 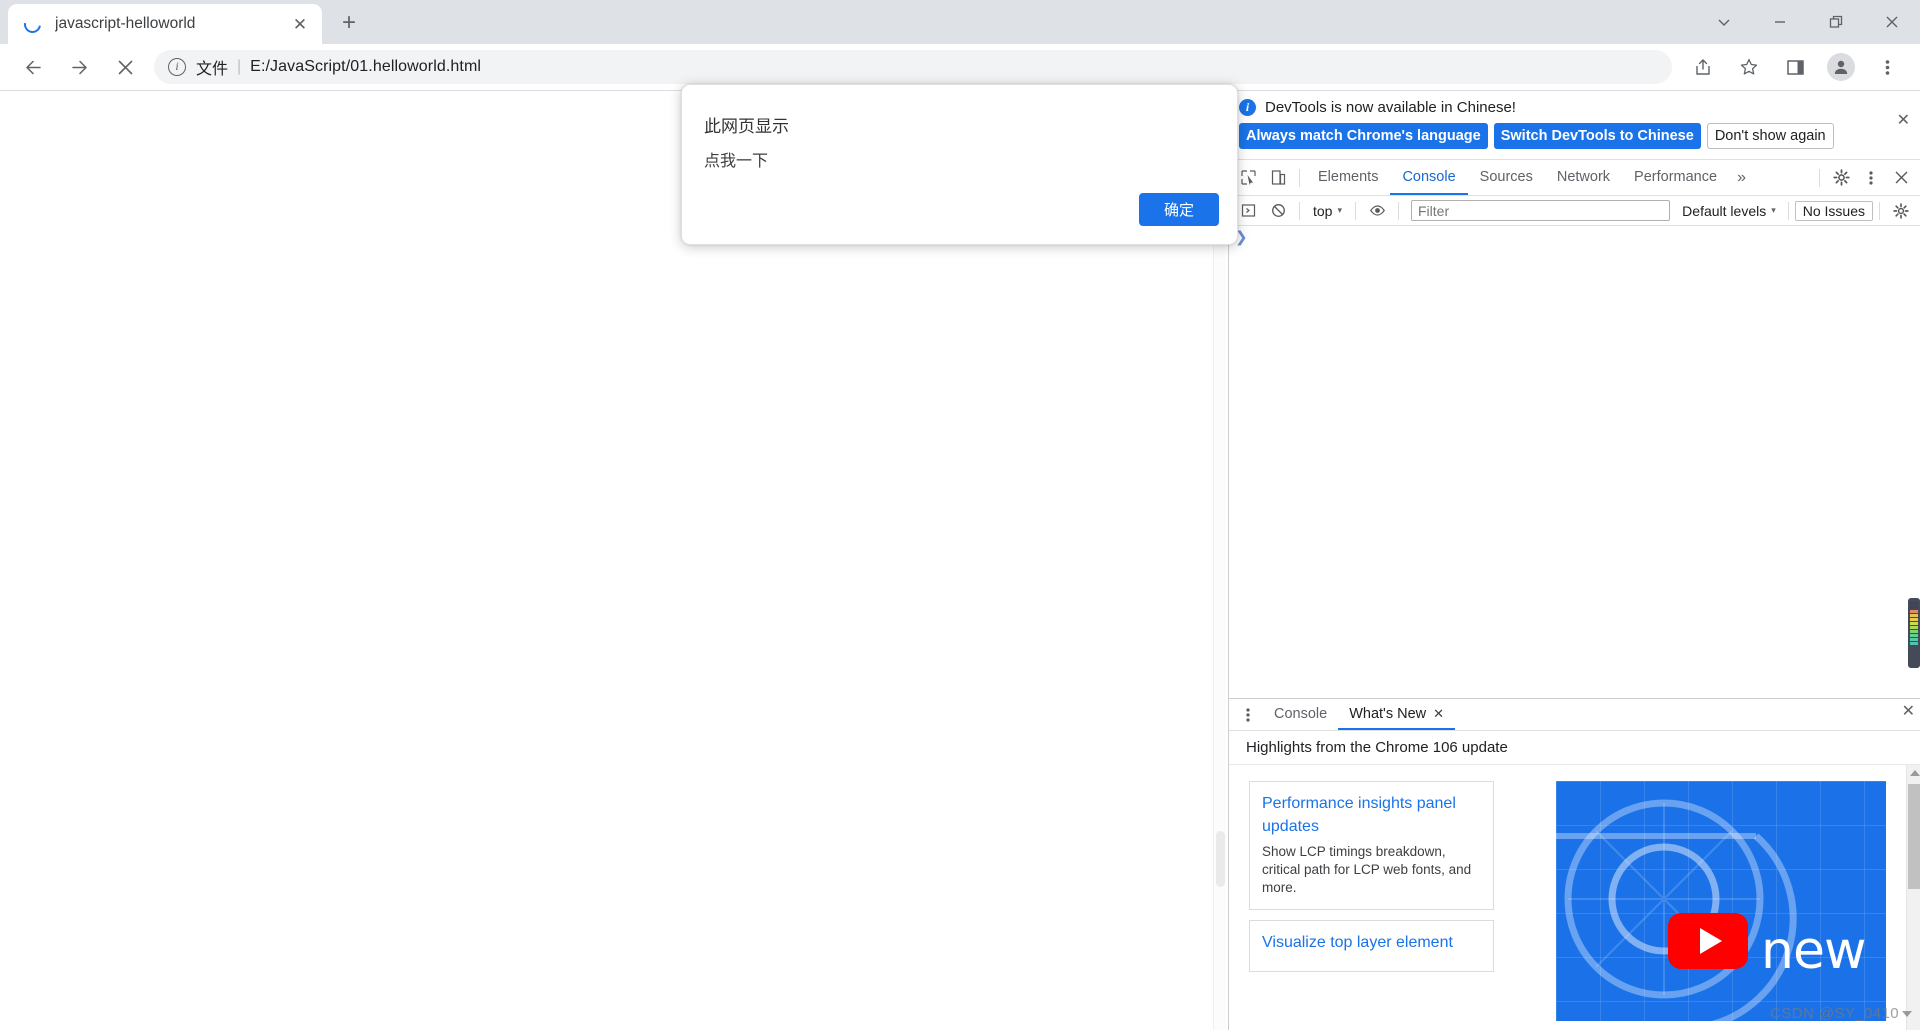 I want to click on whats-new-heading: Highlights from the Chrome 106 update, so click(x=1574, y=748).